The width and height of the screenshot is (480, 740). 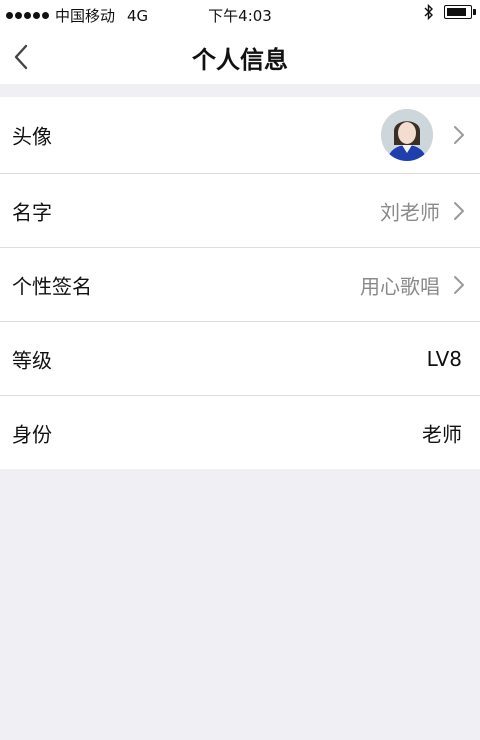 What do you see at coordinates (240, 135) in the screenshot?
I see `row-avatar: 头像` at bounding box center [240, 135].